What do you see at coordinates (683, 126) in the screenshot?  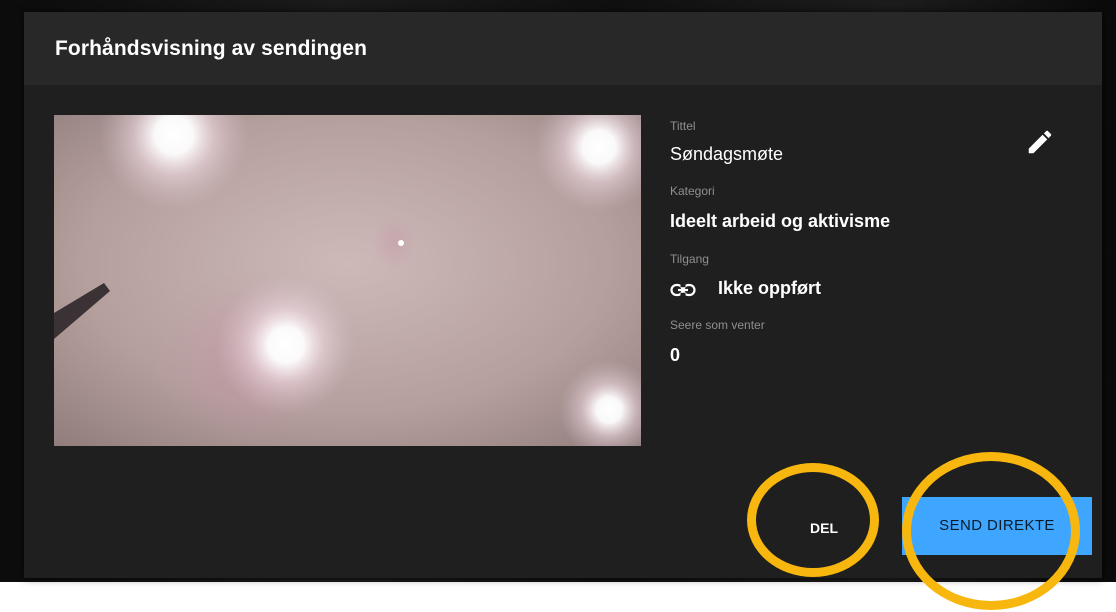 I see `title-label: Tittel` at bounding box center [683, 126].